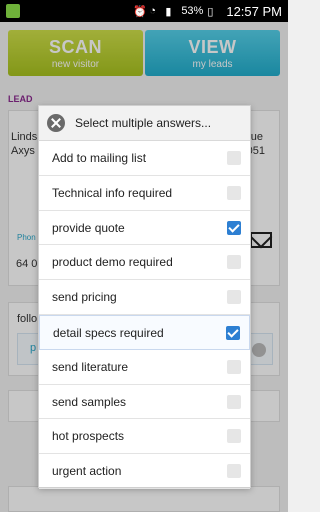 This screenshot has height=512, width=320. What do you see at coordinates (88, 436) in the screenshot?
I see `option-label: hot prospects` at bounding box center [88, 436].